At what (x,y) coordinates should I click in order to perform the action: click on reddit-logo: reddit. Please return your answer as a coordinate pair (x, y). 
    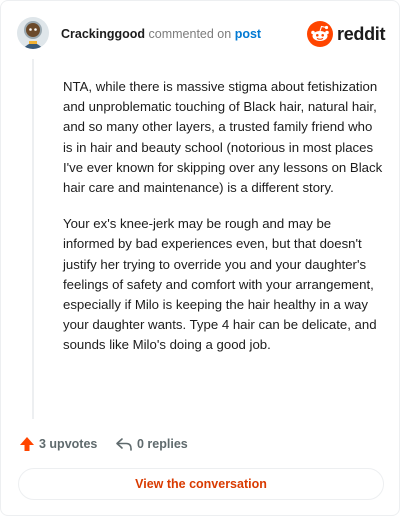
    Looking at the image, I should click on (347, 34).